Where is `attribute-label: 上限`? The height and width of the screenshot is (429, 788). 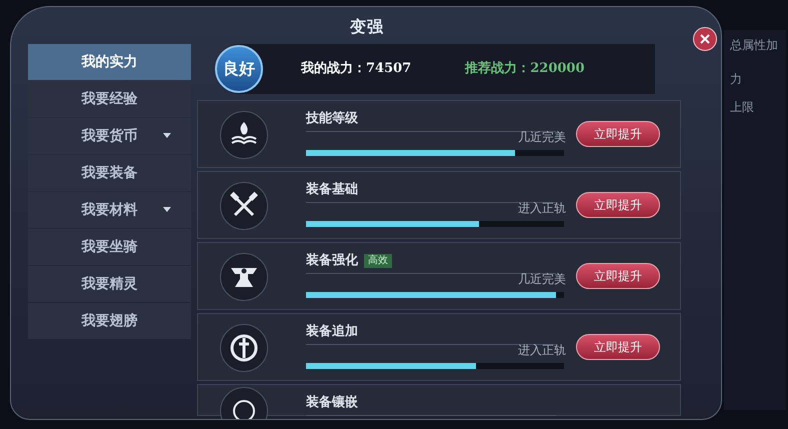
attribute-label: 上限 is located at coordinates (742, 107).